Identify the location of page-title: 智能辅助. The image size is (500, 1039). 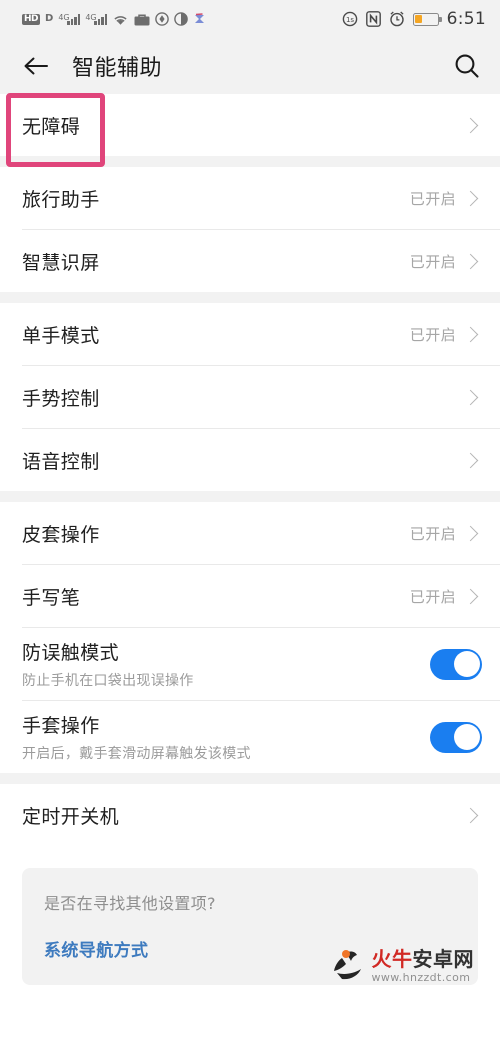
(117, 68).